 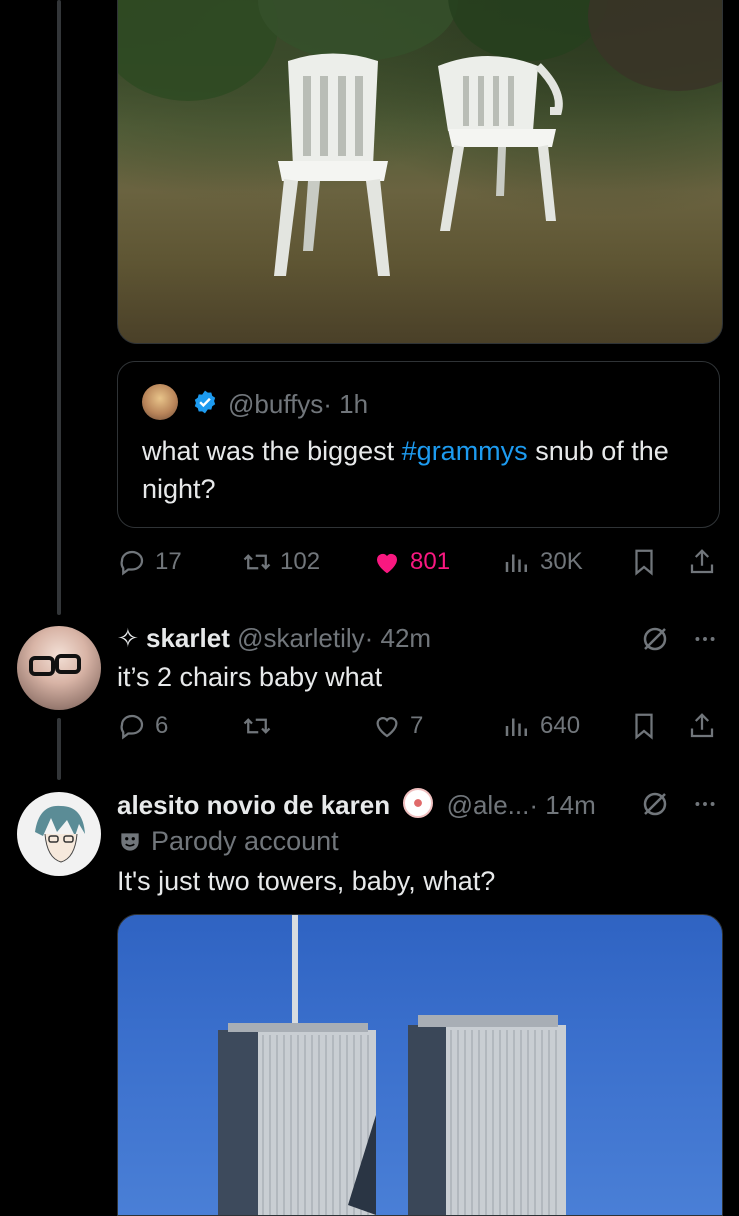 I want to click on chair-right-image, so click(x=500, y=143).